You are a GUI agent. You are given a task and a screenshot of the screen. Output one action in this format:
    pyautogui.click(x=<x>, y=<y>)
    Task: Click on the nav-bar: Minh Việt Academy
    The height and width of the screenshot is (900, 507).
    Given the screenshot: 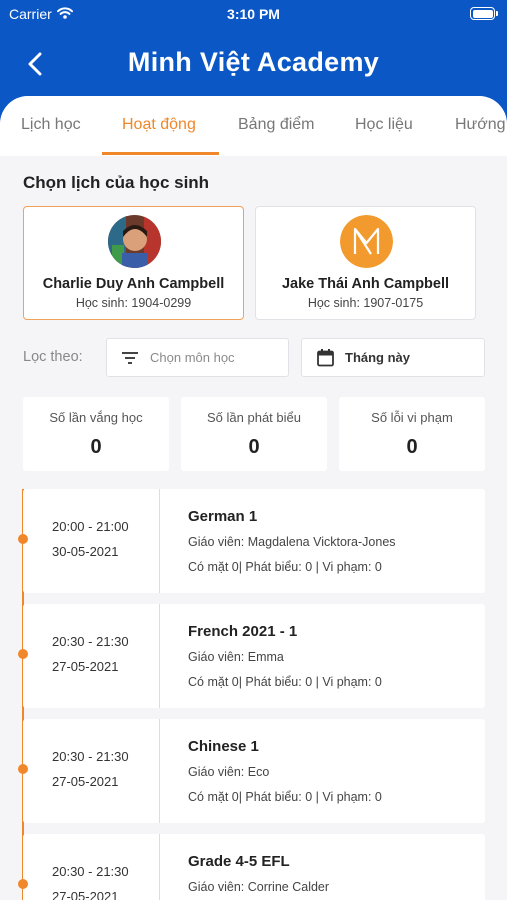 What is the action you would take?
    pyautogui.click(x=253, y=63)
    